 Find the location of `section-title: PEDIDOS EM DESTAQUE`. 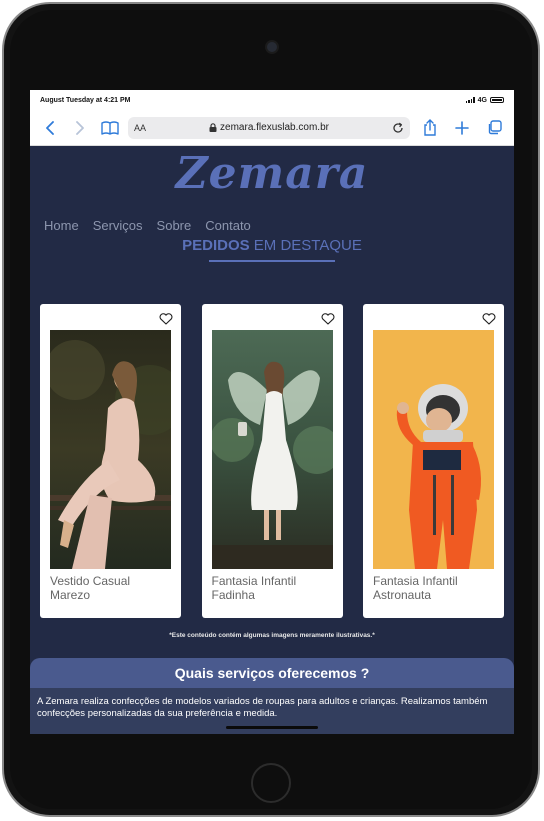

section-title: PEDIDOS EM DESTAQUE is located at coordinates (272, 245).